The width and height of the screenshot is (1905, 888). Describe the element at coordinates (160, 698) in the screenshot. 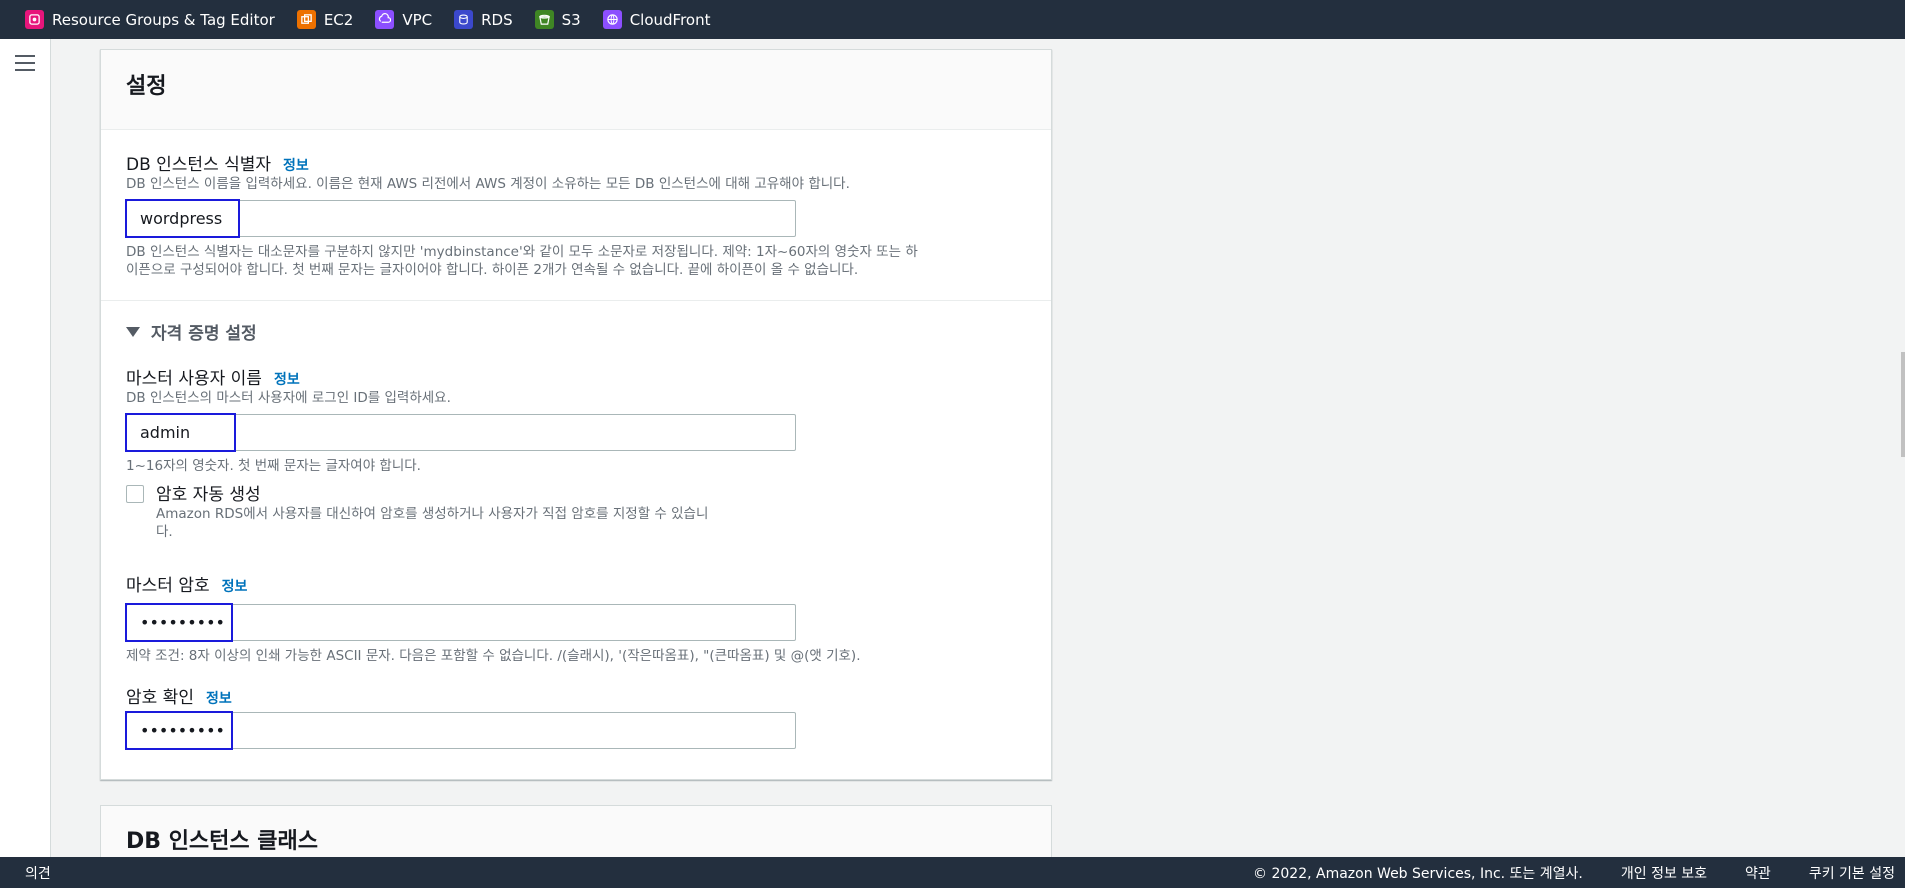

I see `confirm-password-label: 암호 확인` at that location.